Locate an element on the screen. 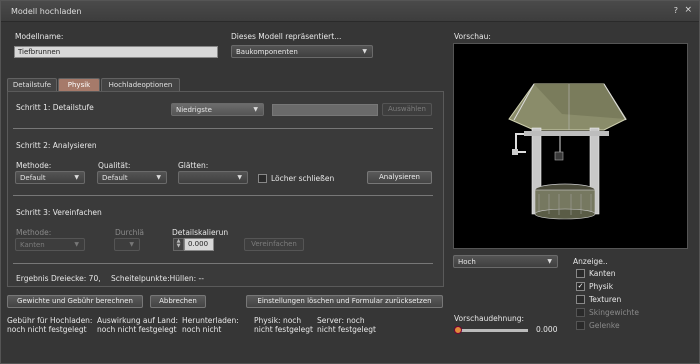 Image resolution: width=700 pixels, height=364 pixels. detail-scale-input: 0.000 is located at coordinates (199, 244).